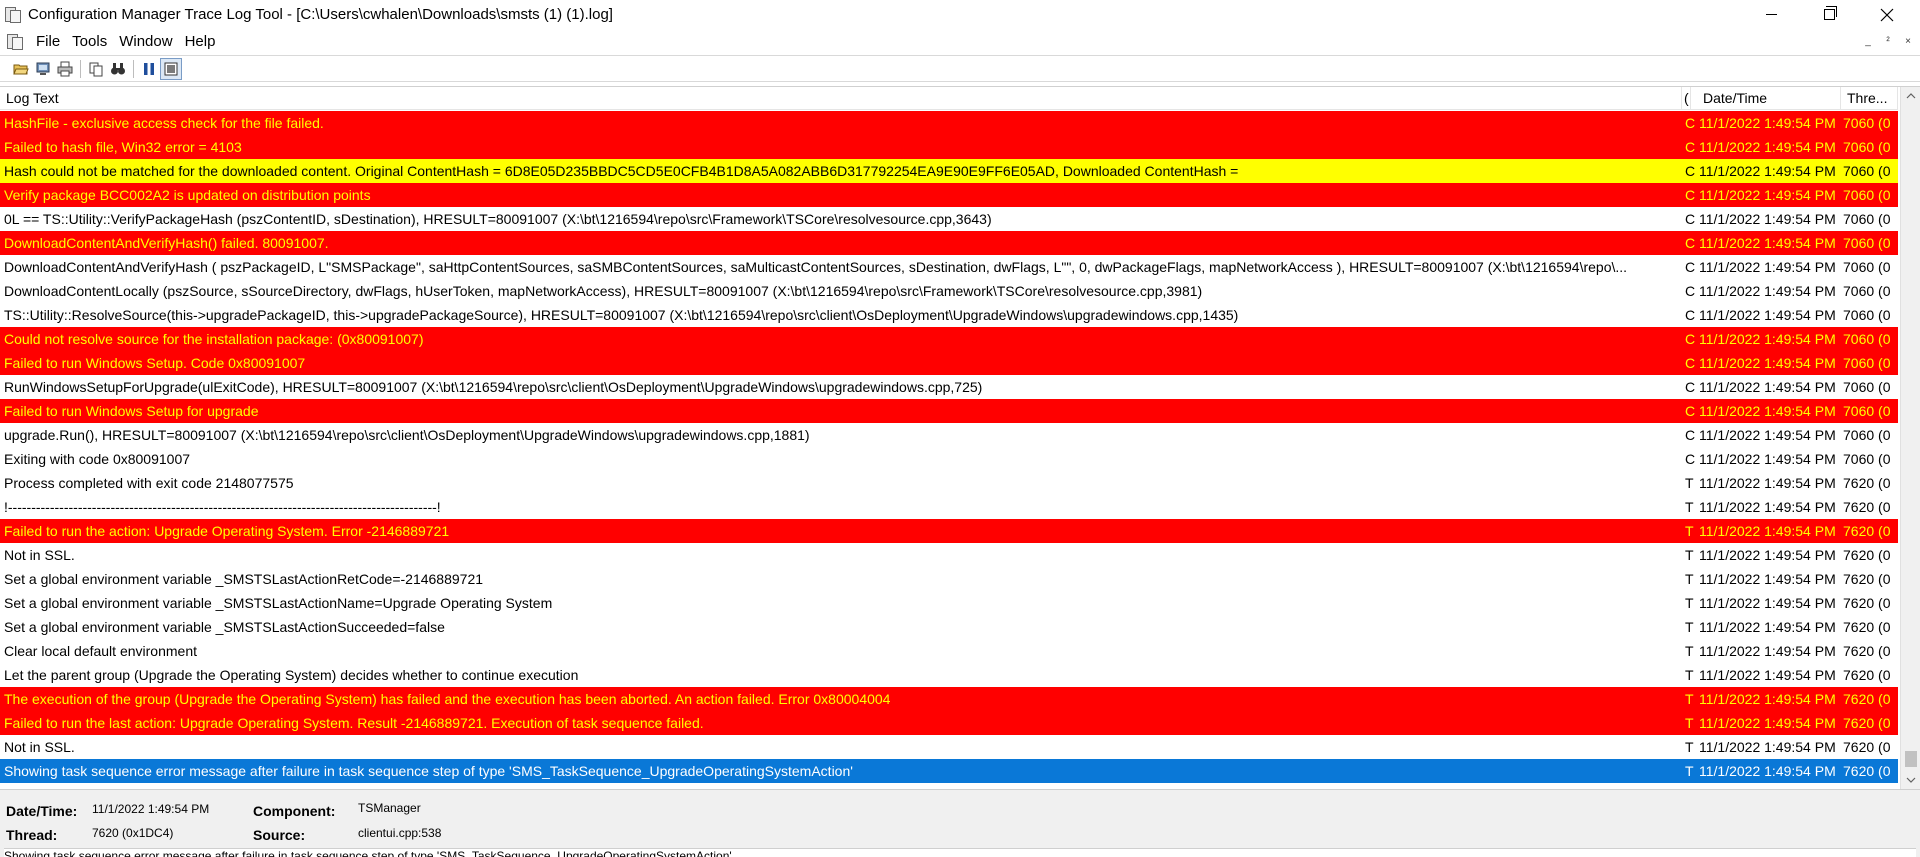 The height and width of the screenshot is (857, 1920). I want to click on menu-window: Window, so click(145, 41).